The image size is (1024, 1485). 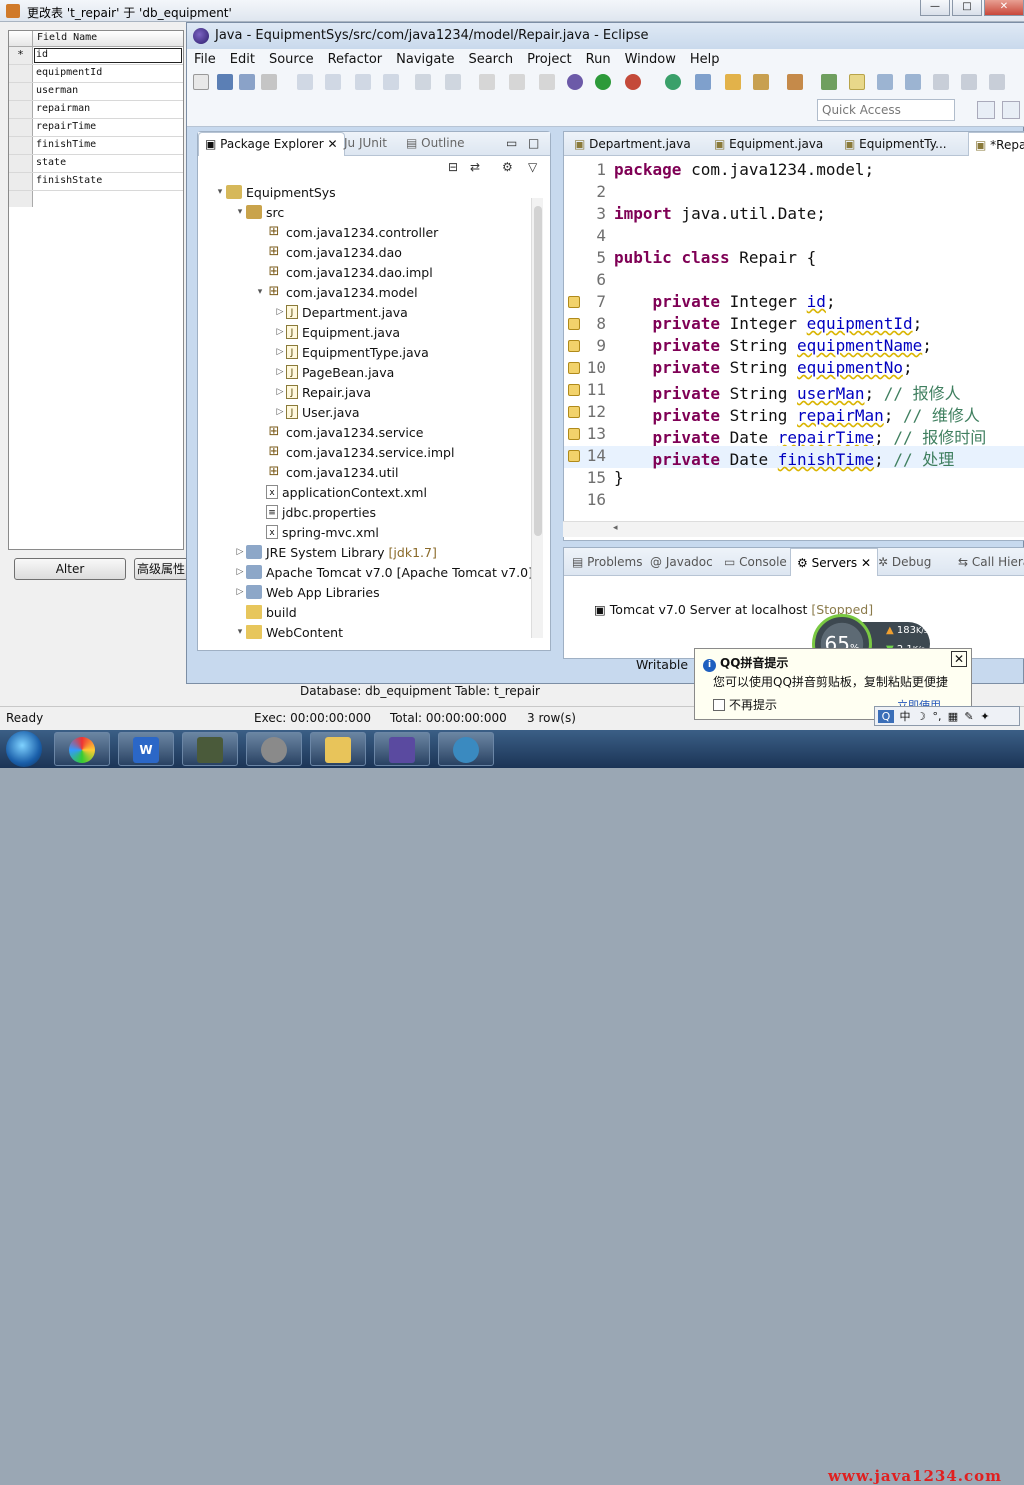 I want to click on run-icon, so click(x=603, y=82).